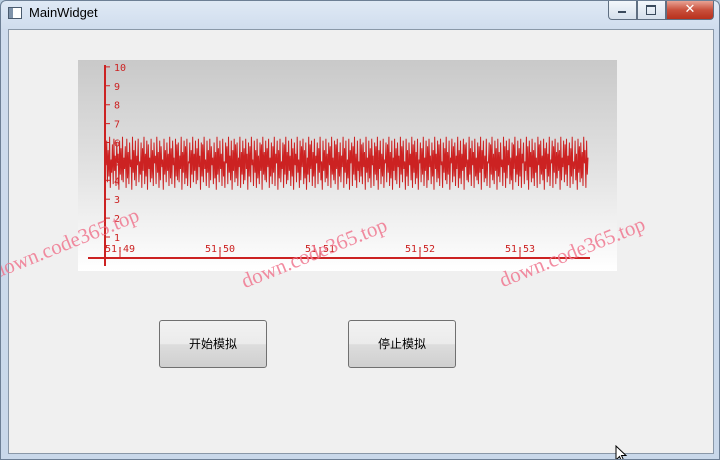 The height and width of the screenshot is (460, 720). What do you see at coordinates (360, 14) in the screenshot?
I see `title-bar: MainWidget ✕` at bounding box center [360, 14].